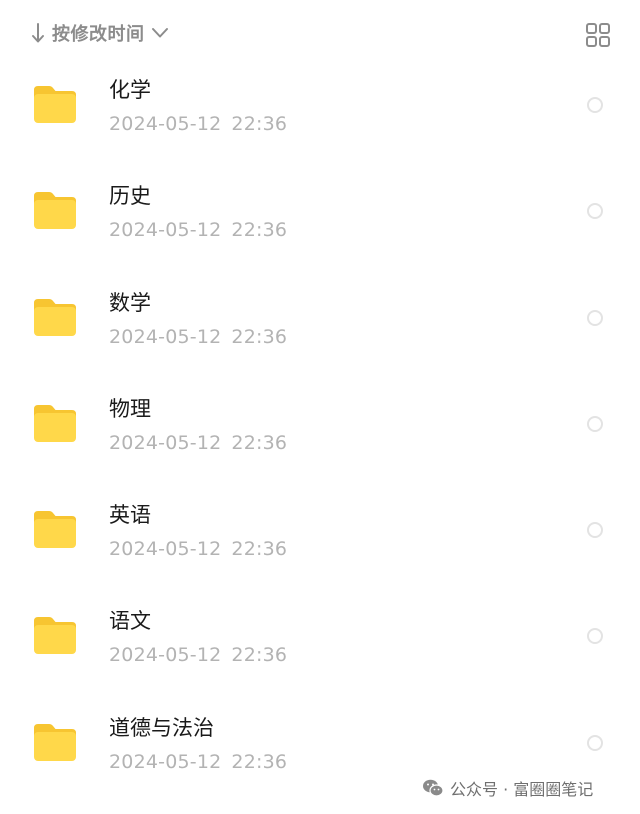 This screenshot has height=814, width=640. I want to click on folder-row: 英语 2024-05-12 22:36, so click(320, 530).